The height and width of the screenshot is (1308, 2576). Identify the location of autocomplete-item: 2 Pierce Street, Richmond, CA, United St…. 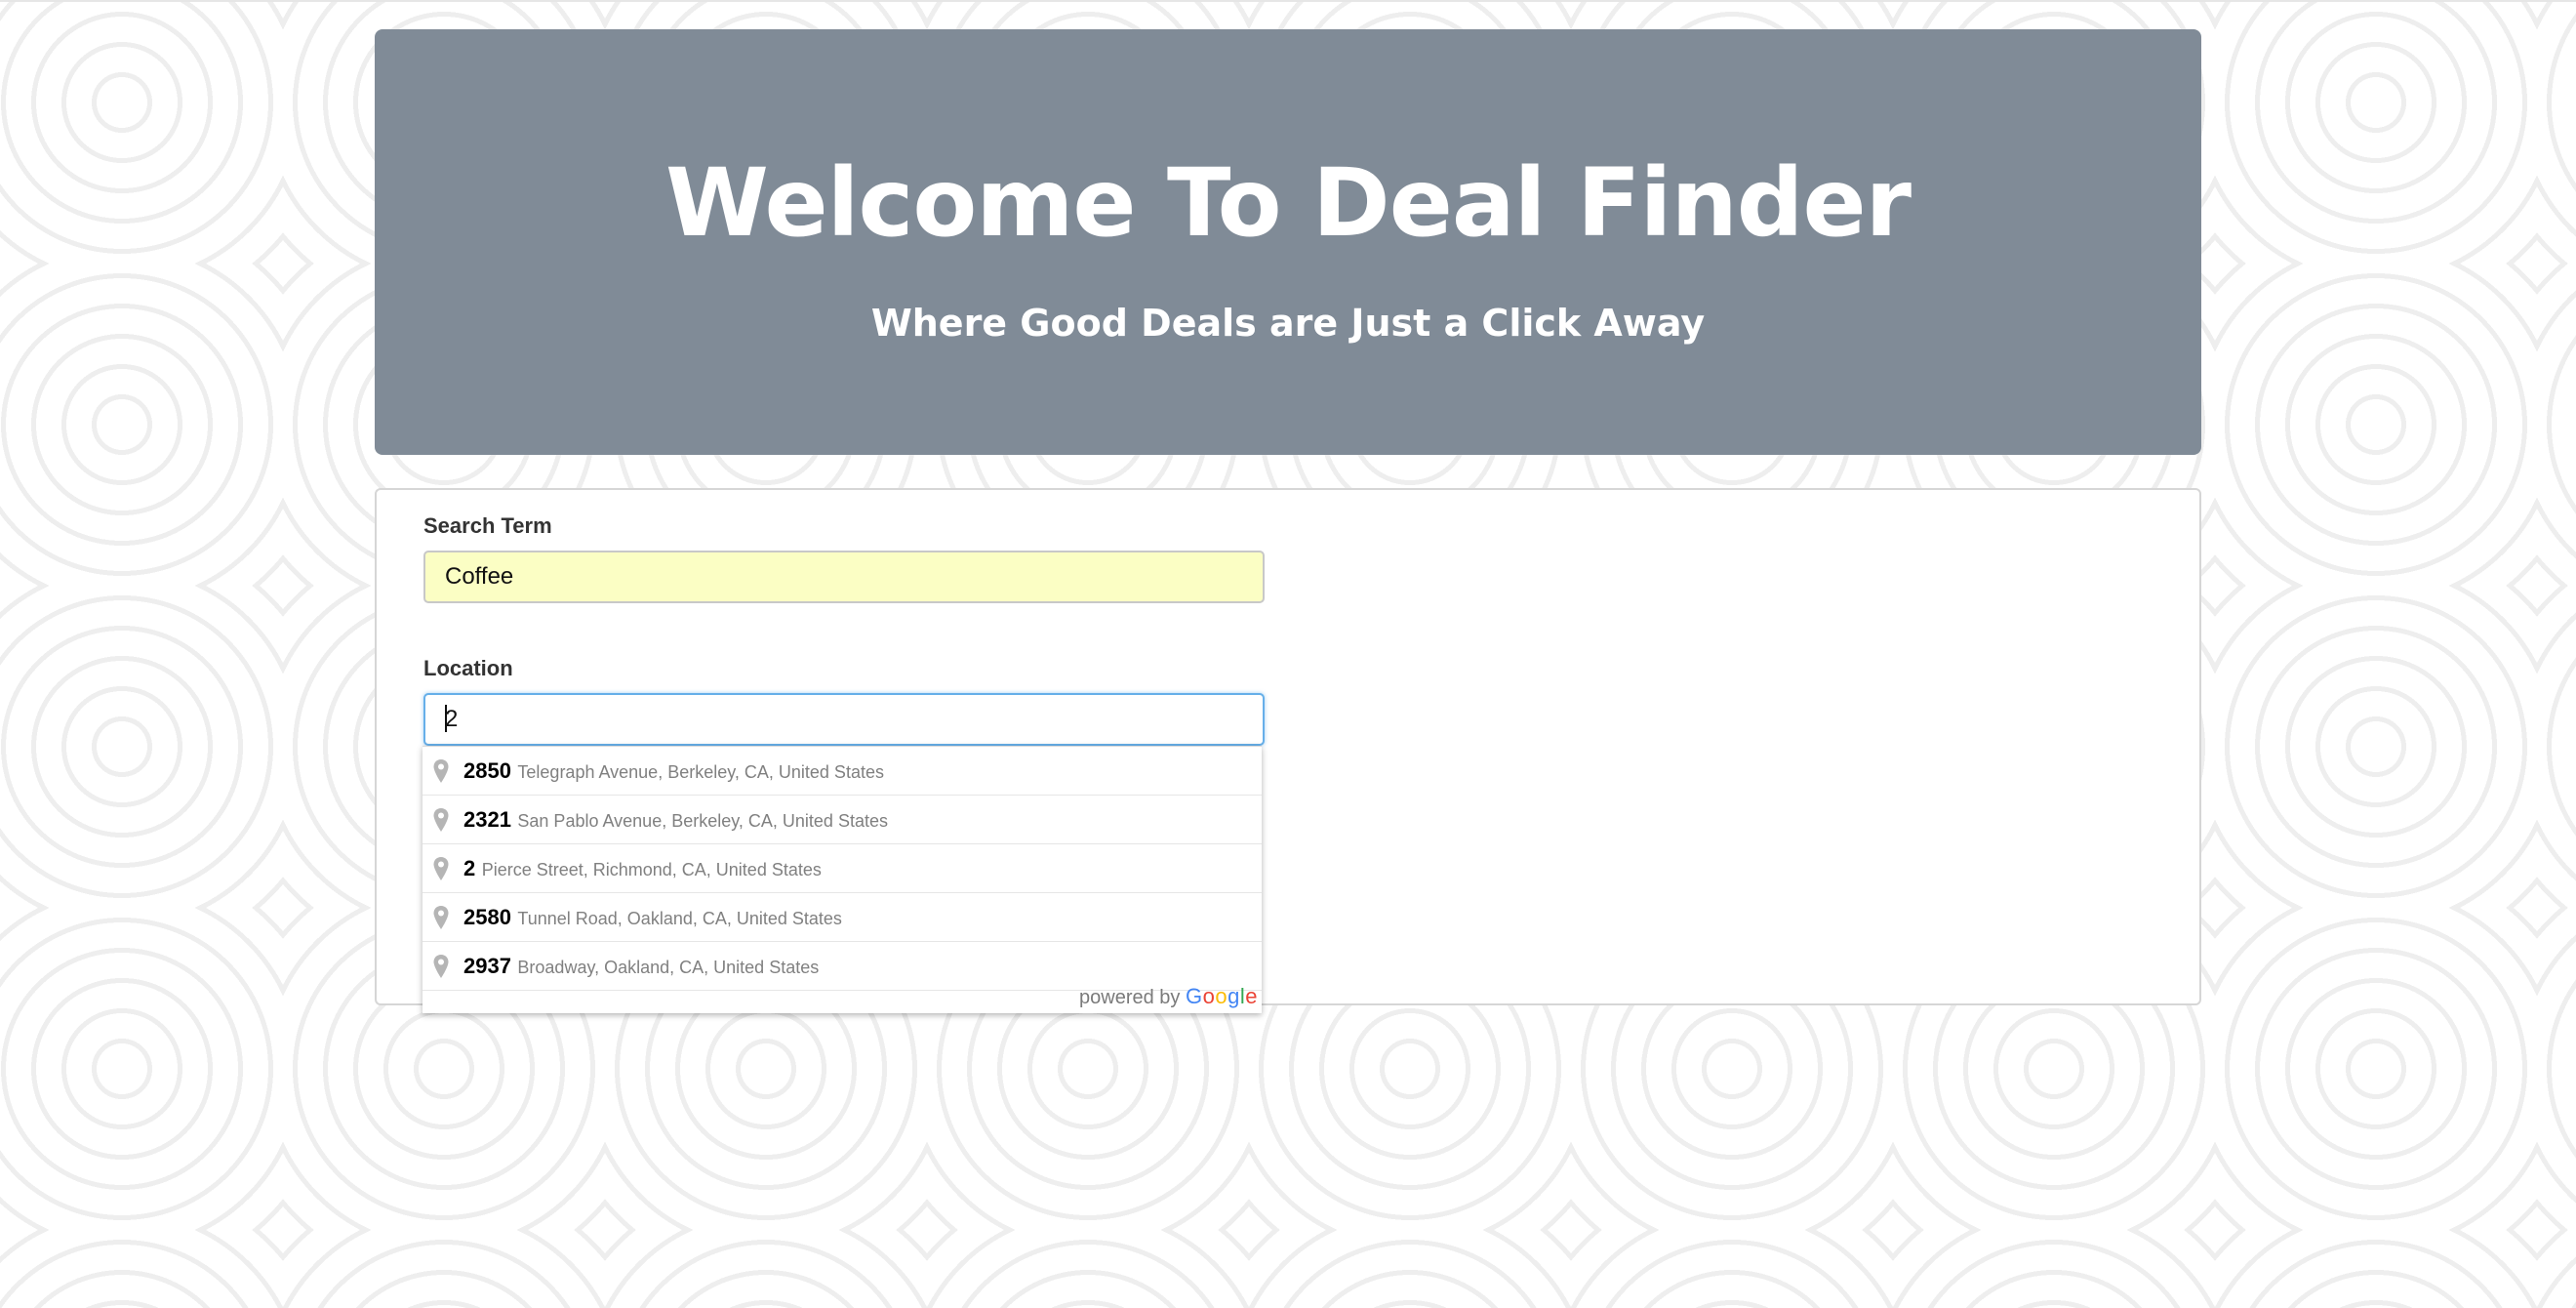
(842, 868).